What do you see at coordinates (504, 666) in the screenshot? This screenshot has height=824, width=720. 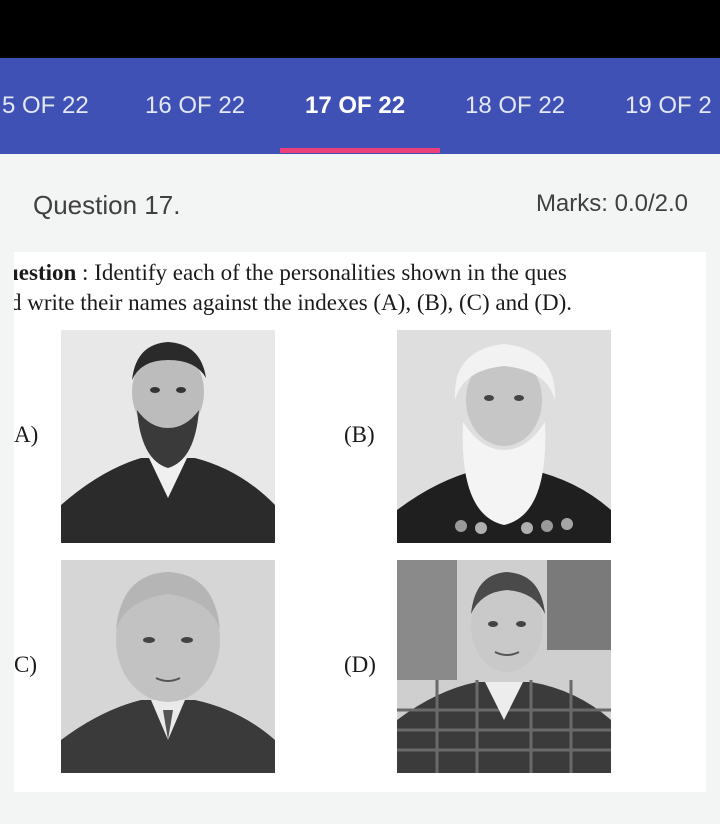 I see `portrait-d-image` at bounding box center [504, 666].